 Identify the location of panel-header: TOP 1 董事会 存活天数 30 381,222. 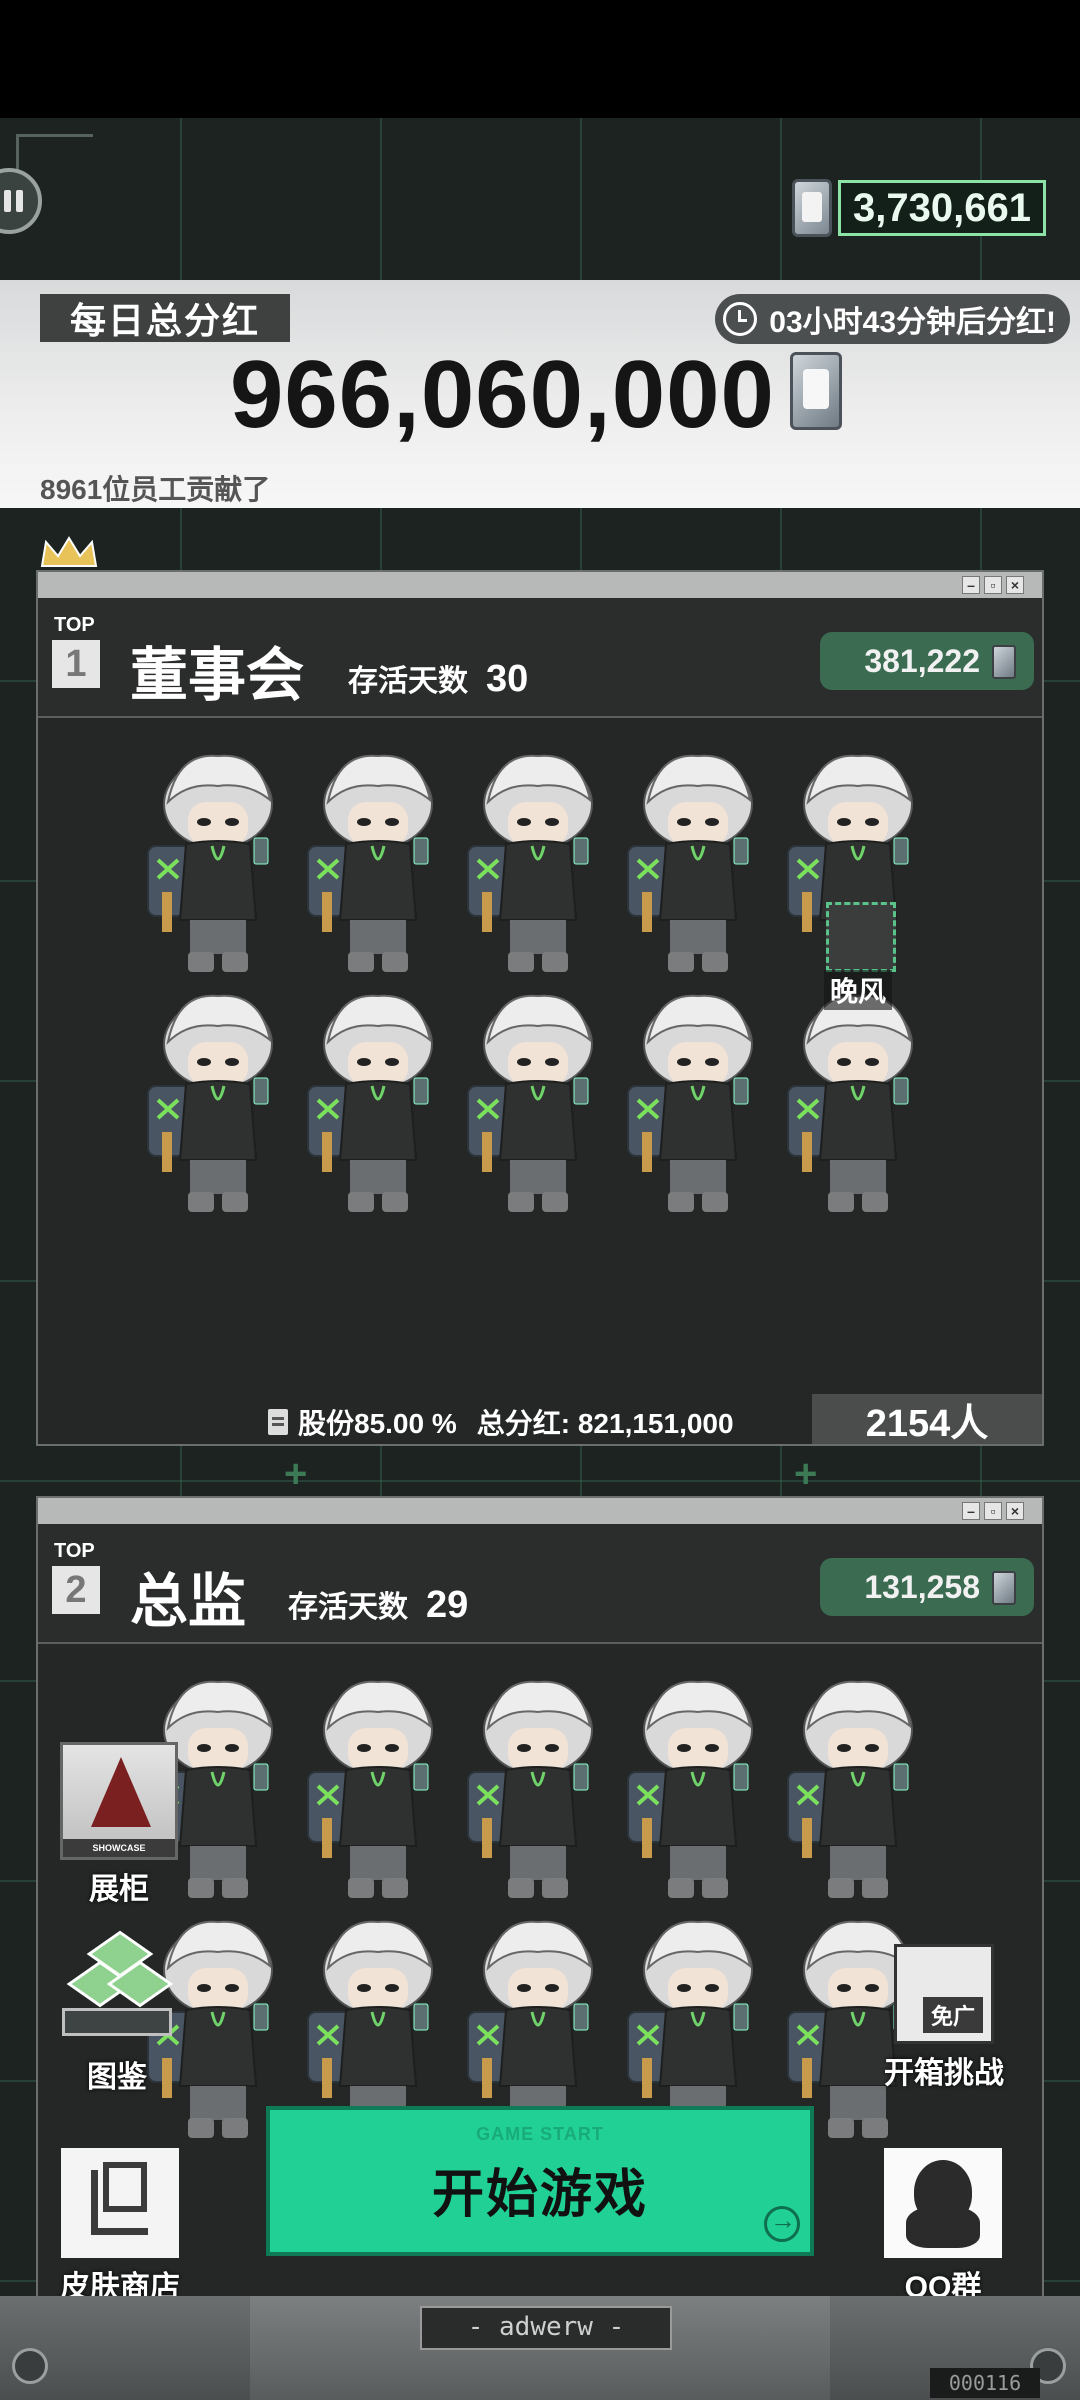
(540, 658).